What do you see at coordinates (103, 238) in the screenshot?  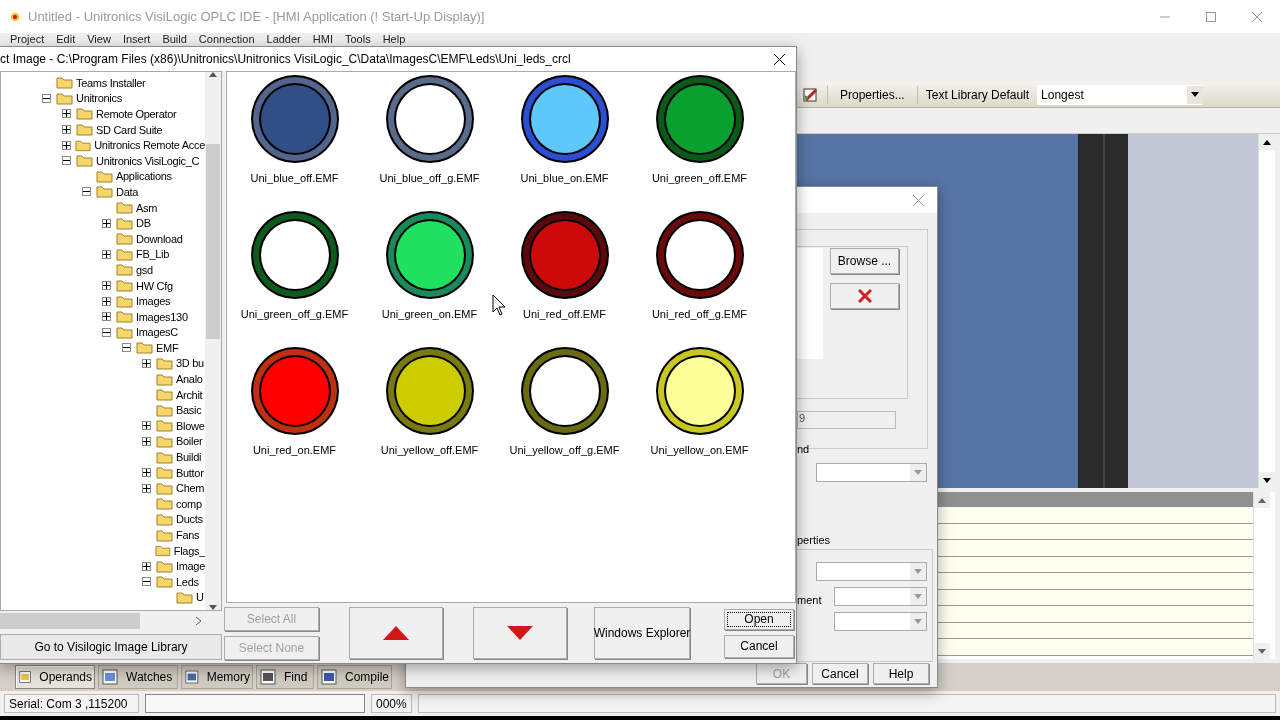 I see `tree-item: Download` at bounding box center [103, 238].